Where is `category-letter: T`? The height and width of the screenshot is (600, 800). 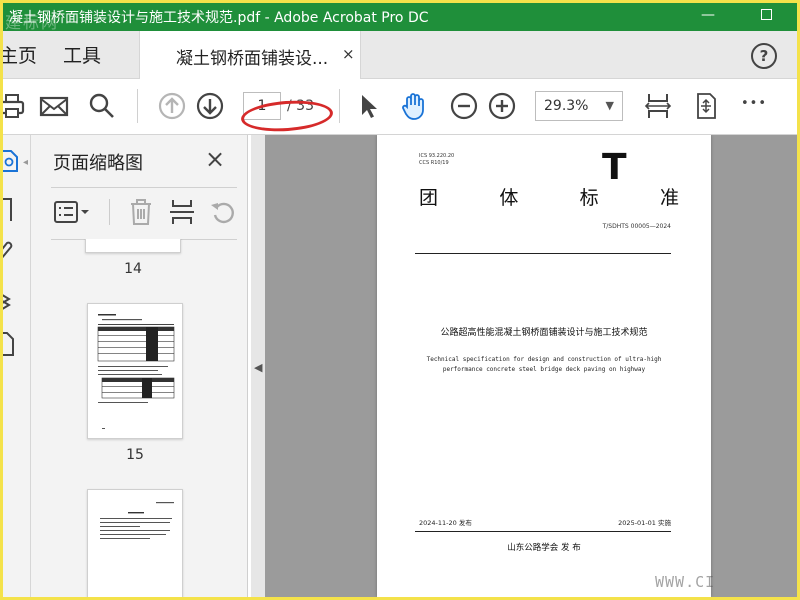 category-letter: T is located at coordinates (614, 167).